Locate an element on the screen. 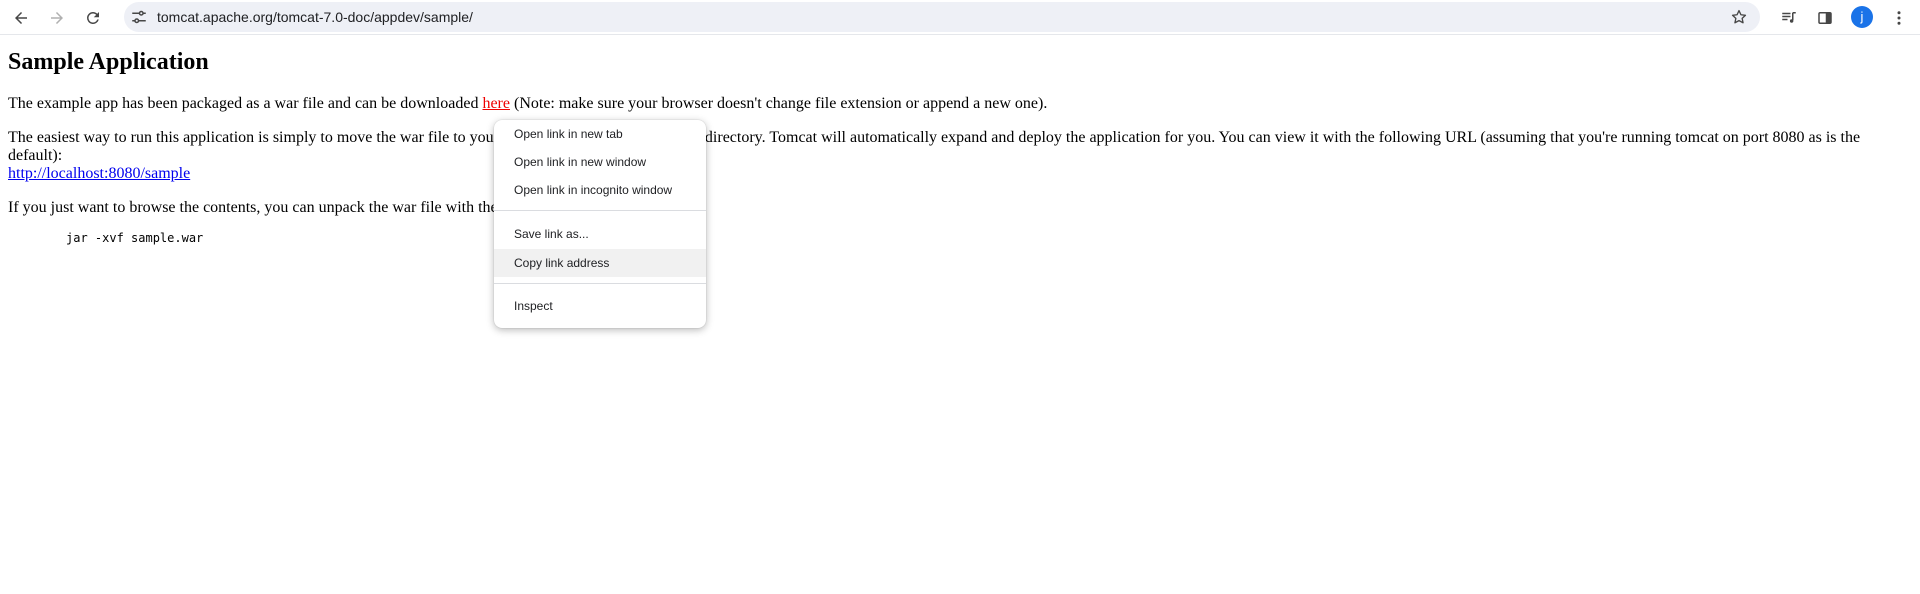 The height and width of the screenshot is (594, 1920). forward-icon is located at coordinates (57, 18).